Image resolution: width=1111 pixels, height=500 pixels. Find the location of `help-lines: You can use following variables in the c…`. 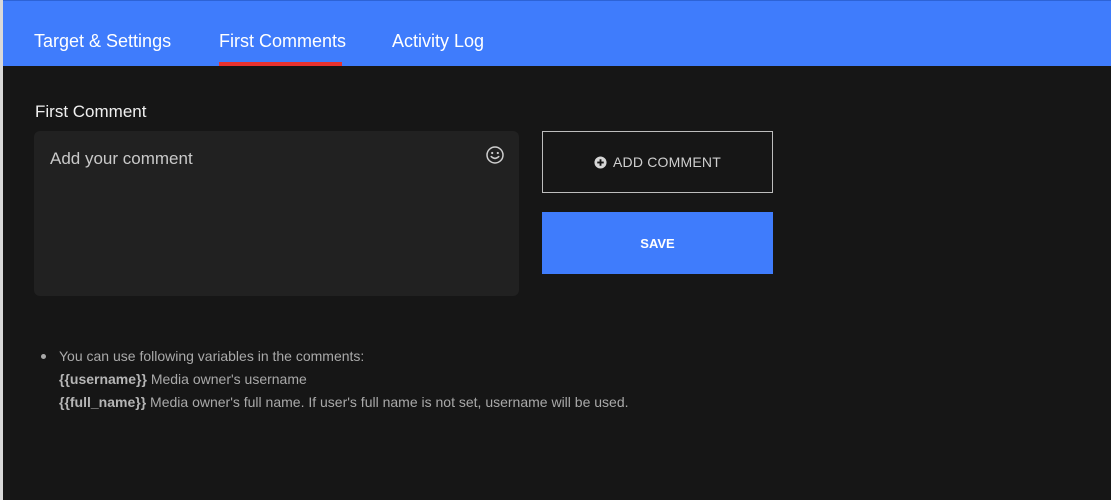

help-lines: You can use following variables in the c… is located at coordinates (344, 379).